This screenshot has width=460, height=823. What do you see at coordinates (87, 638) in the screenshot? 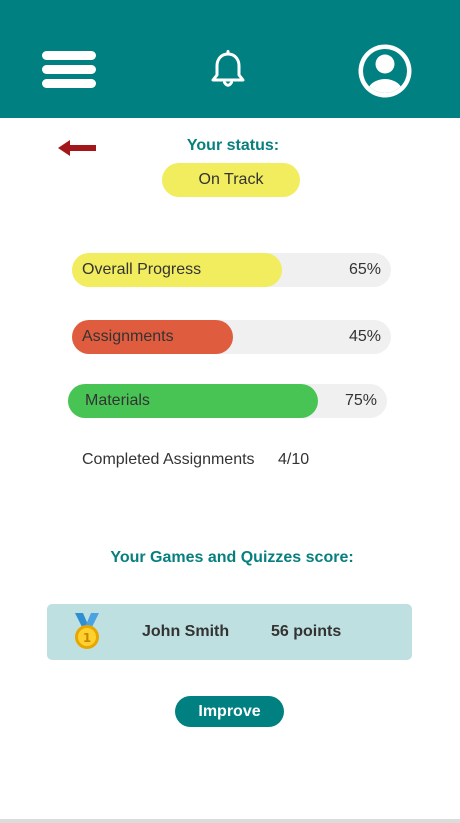
I see `svg-text: 1` at bounding box center [87, 638].